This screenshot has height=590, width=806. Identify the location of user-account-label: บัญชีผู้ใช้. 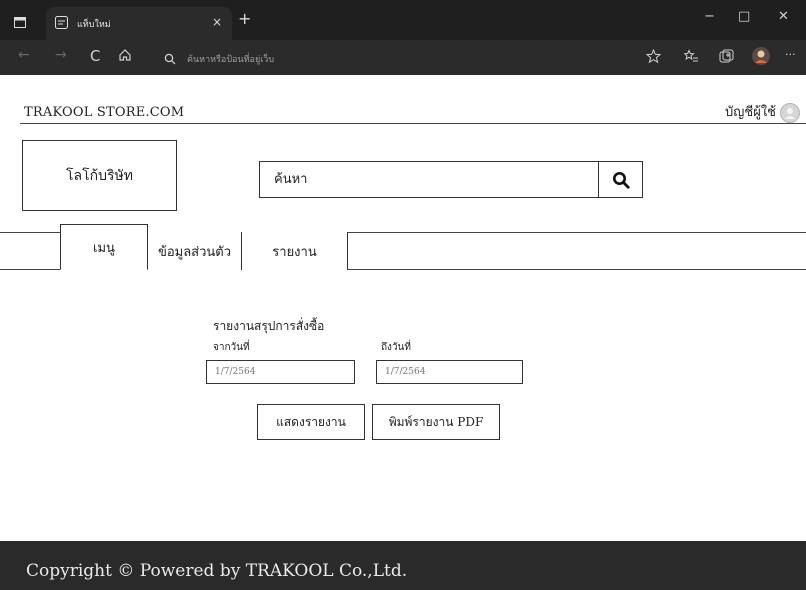
(750, 112).